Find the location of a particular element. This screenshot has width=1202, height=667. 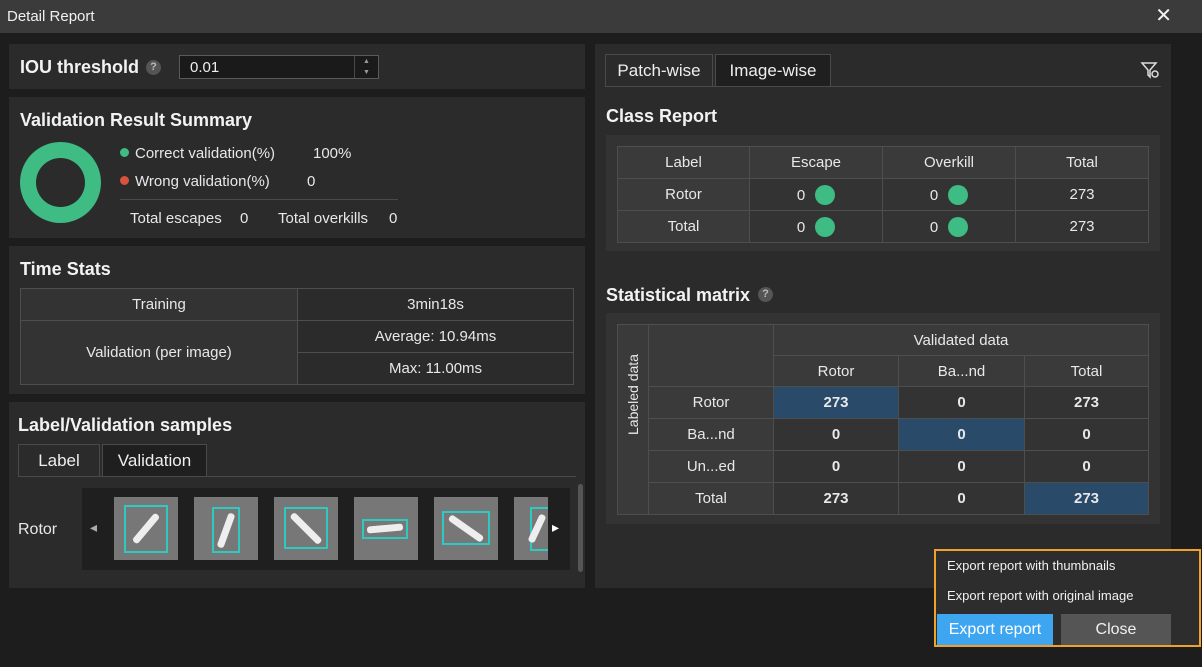

summary-divider is located at coordinates (259, 199).